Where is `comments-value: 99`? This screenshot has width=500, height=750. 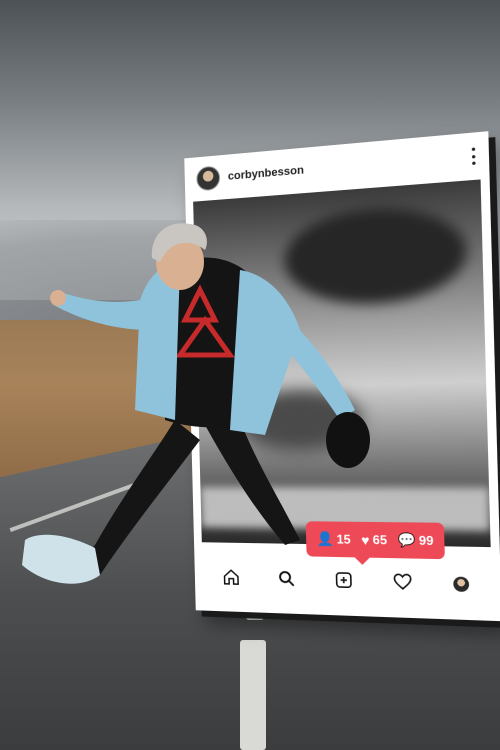 comments-value: 99 is located at coordinates (426, 541).